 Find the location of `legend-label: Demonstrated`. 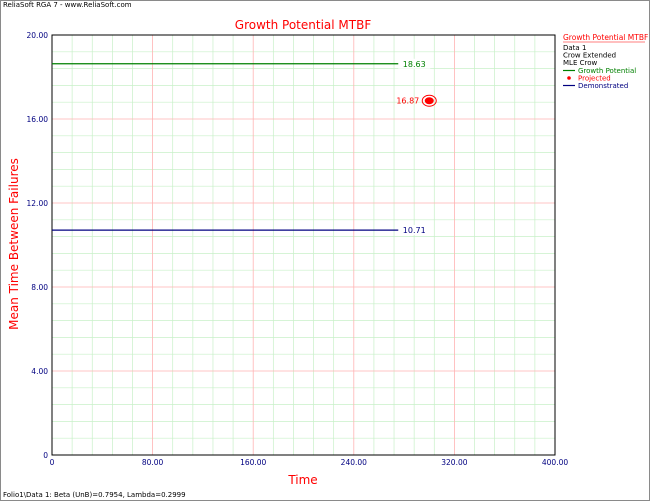

legend-label: Demonstrated is located at coordinates (603, 86).